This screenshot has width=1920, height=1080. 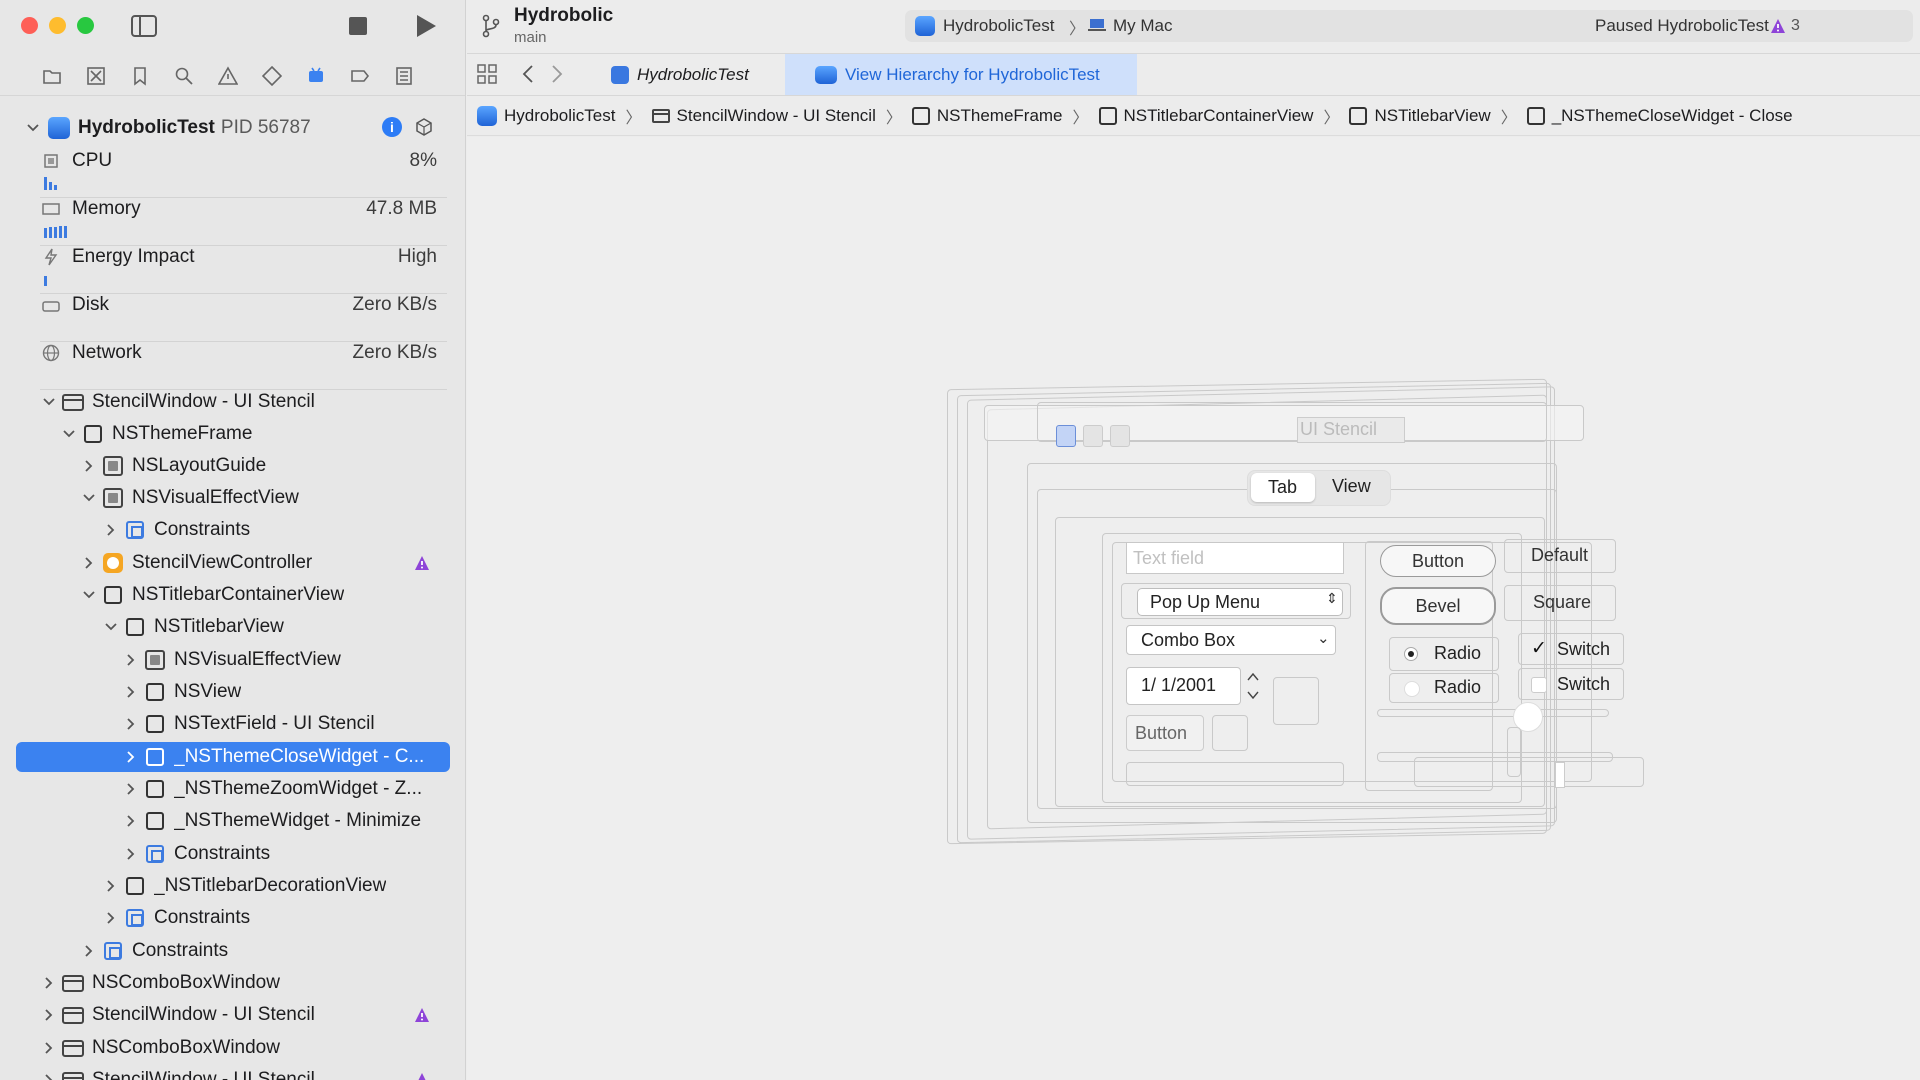 What do you see at coordinates (1235, 774) in the screenshot?
I see `layer-slider-track` at bounding box center [1235, 774].